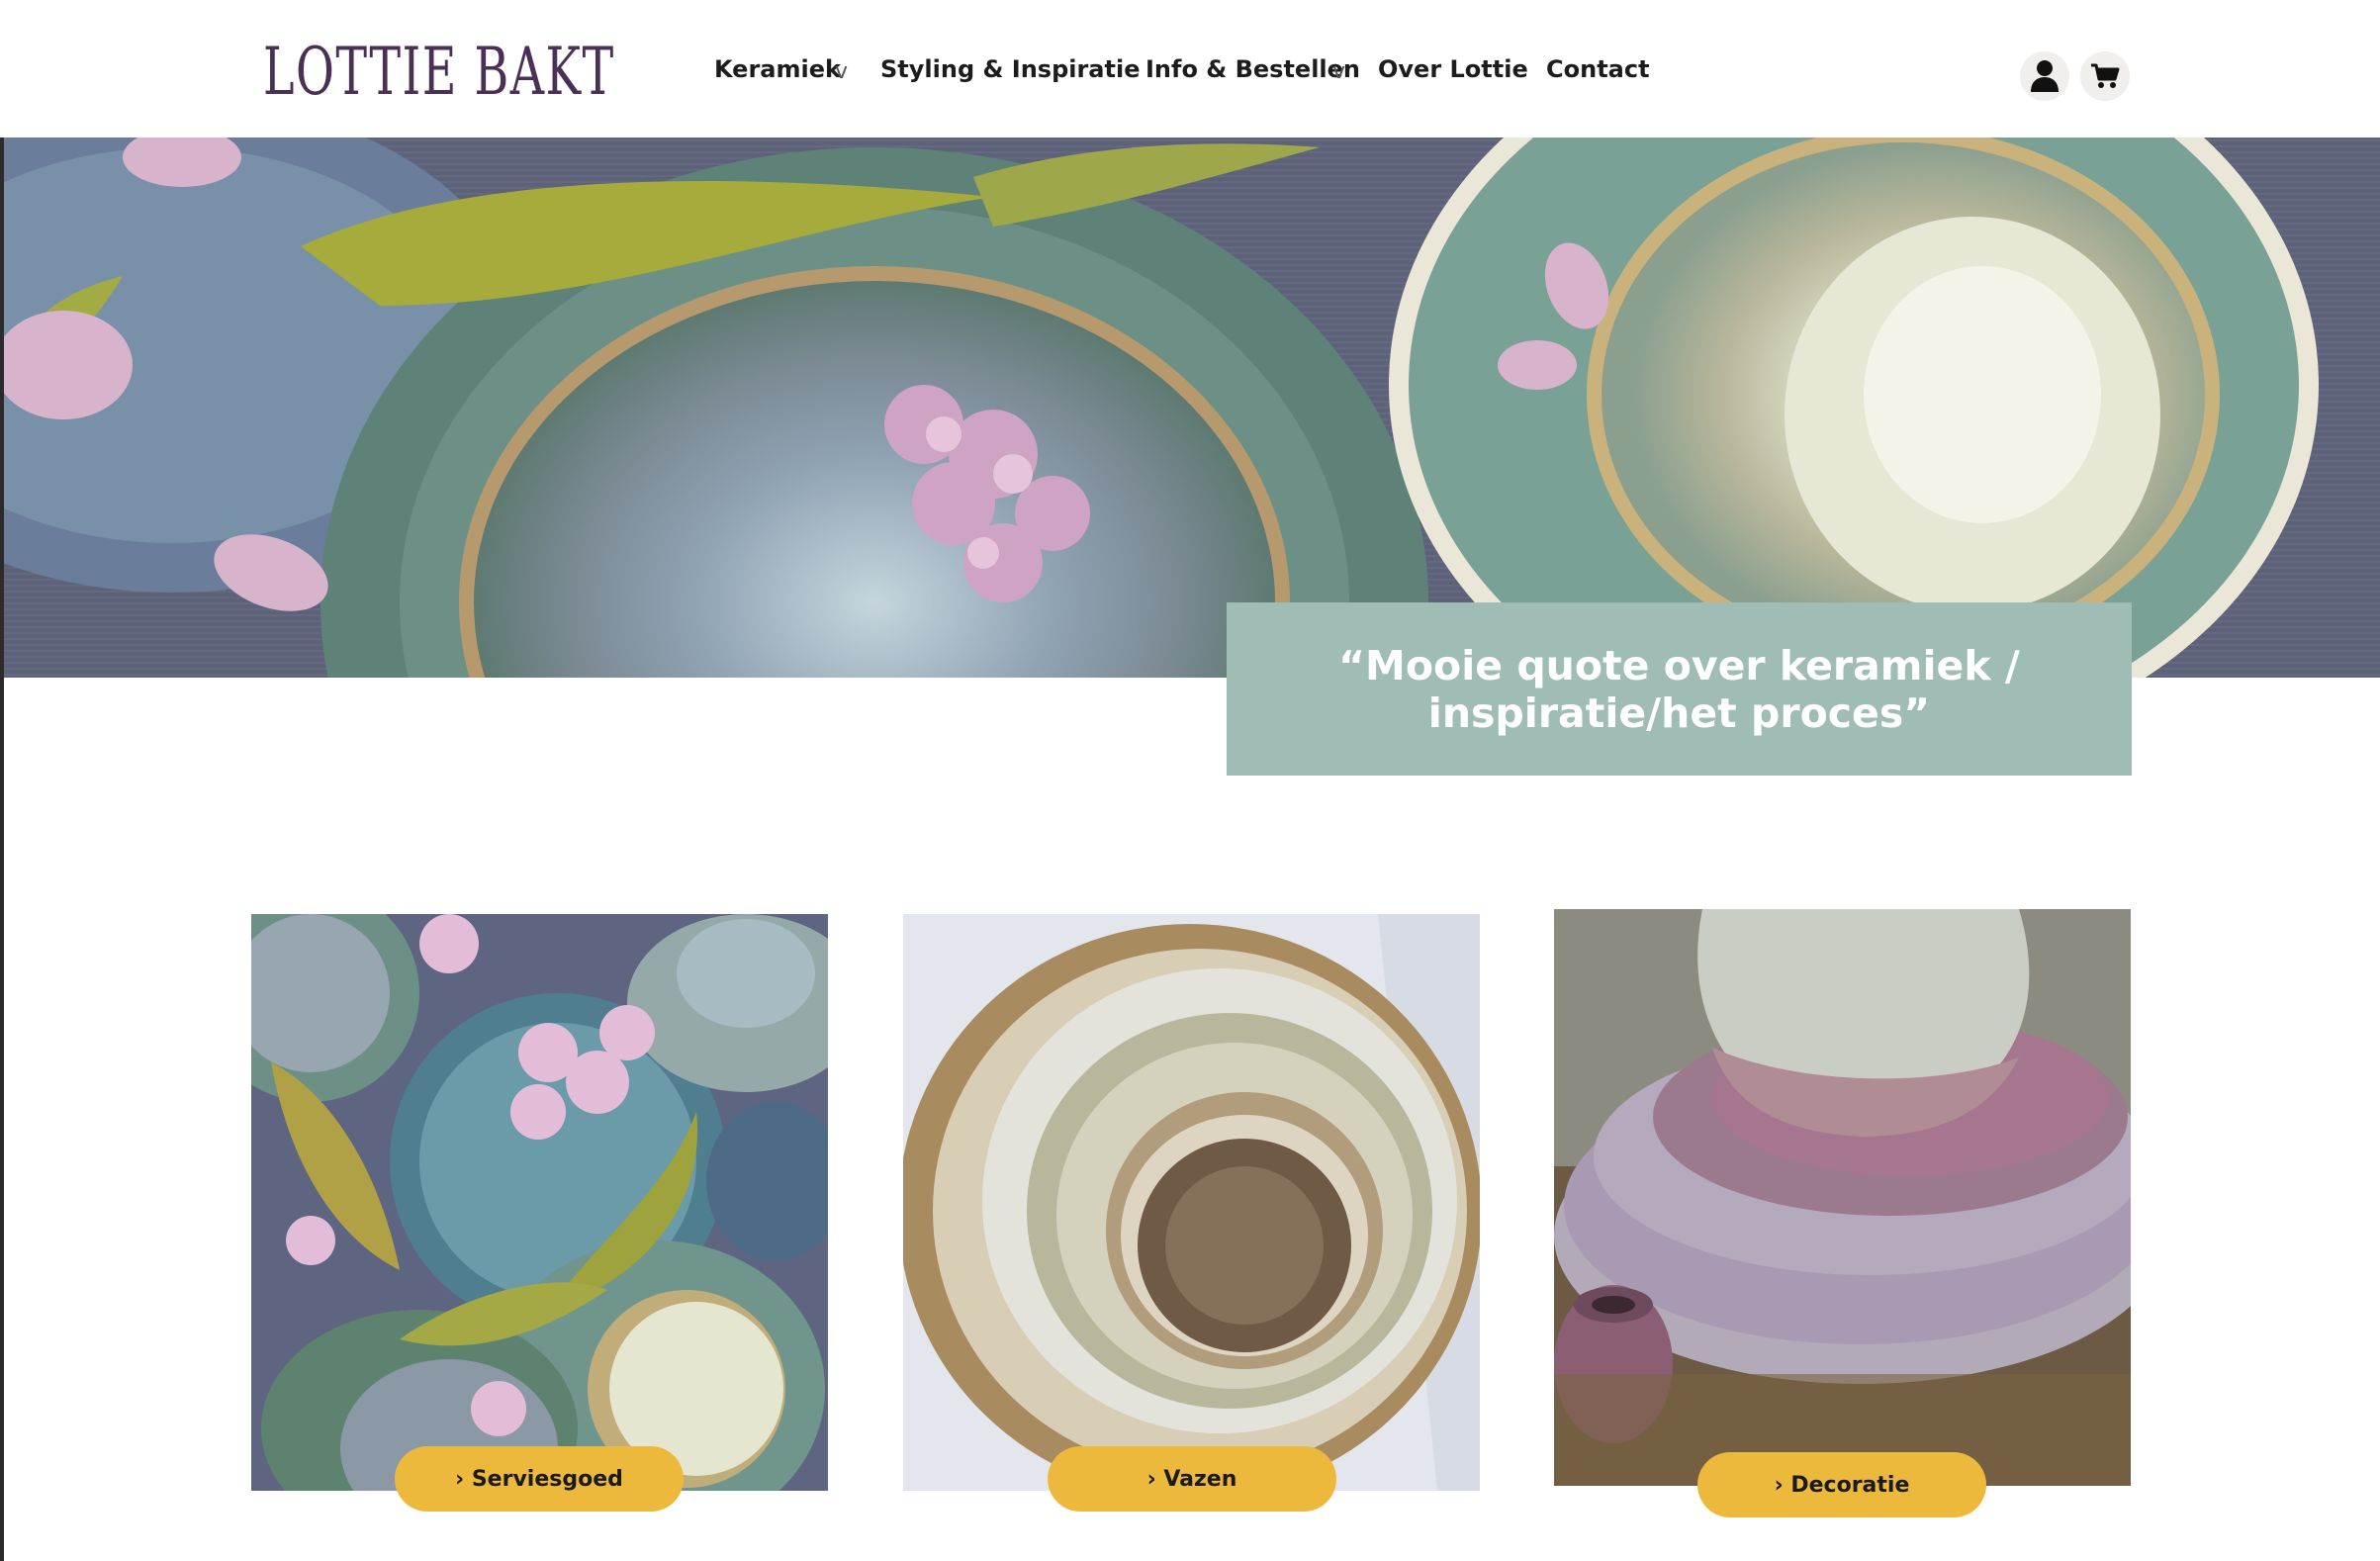  I want to click on nav-item-styling-inspiratie: Styling & Inspiratie, so click(1010, 69).